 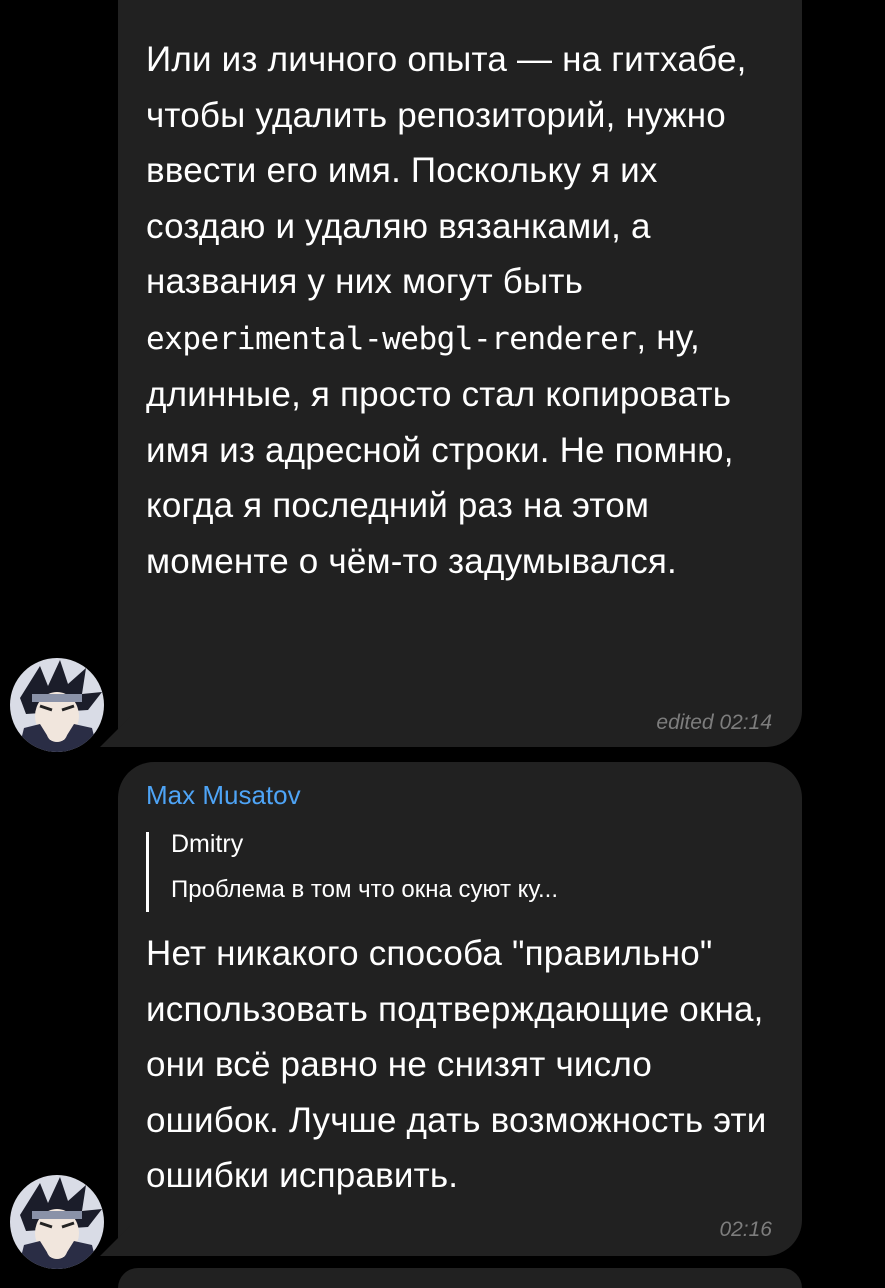 I want to click on next-message-bubble-edge, so click(x=460, y=1278).